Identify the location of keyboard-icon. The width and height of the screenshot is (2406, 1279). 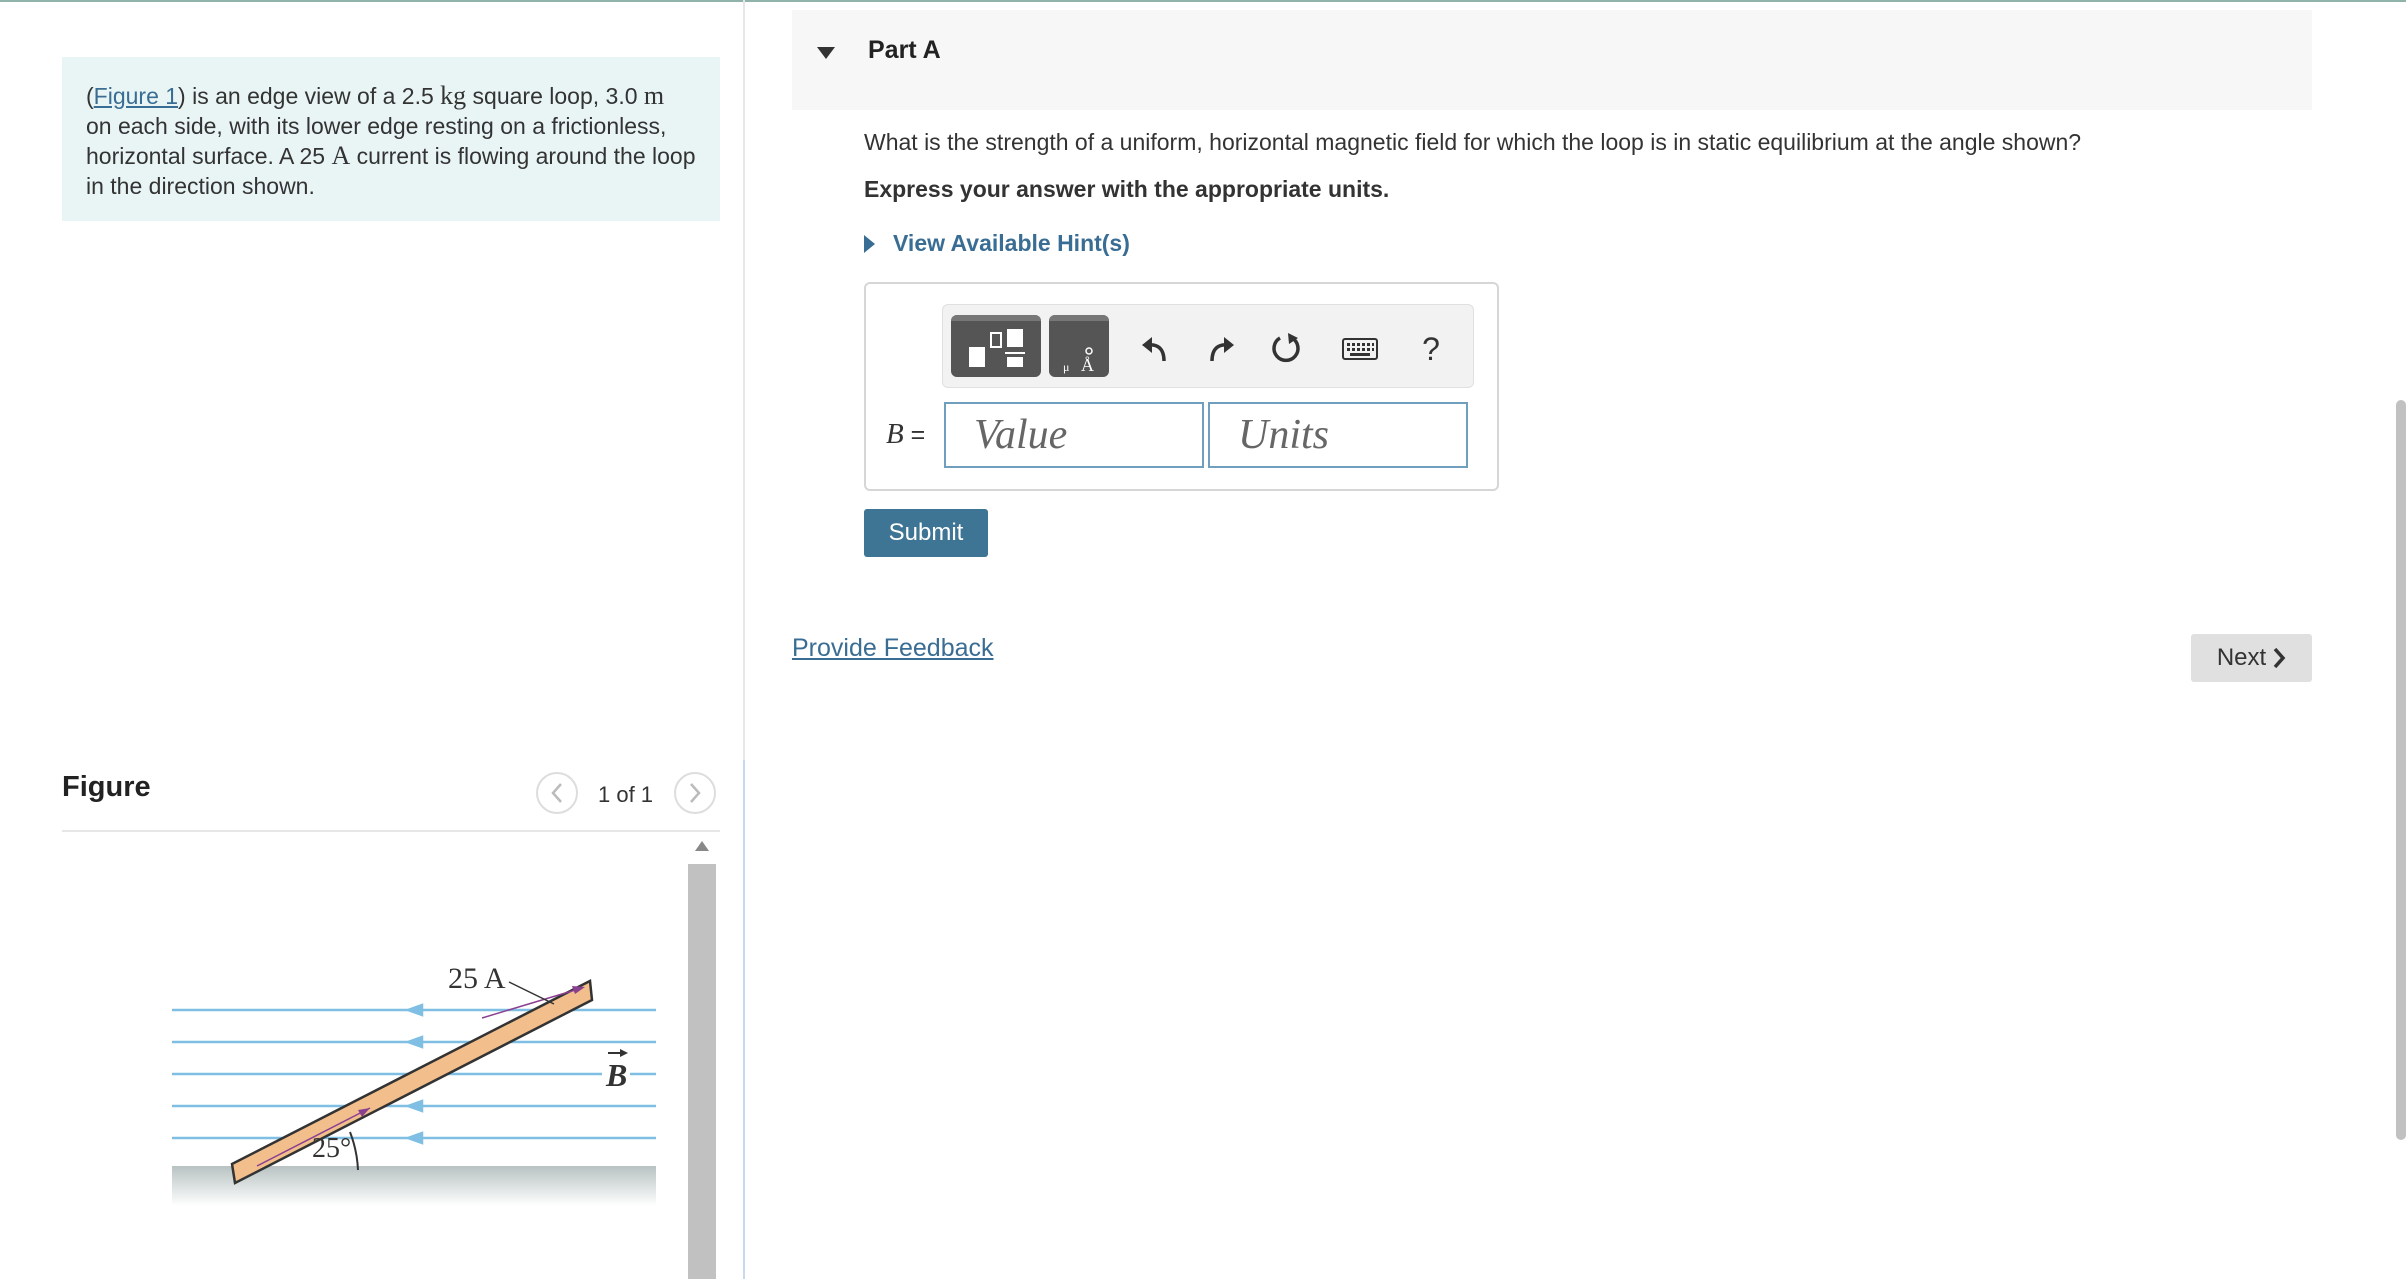
(1360, 349).